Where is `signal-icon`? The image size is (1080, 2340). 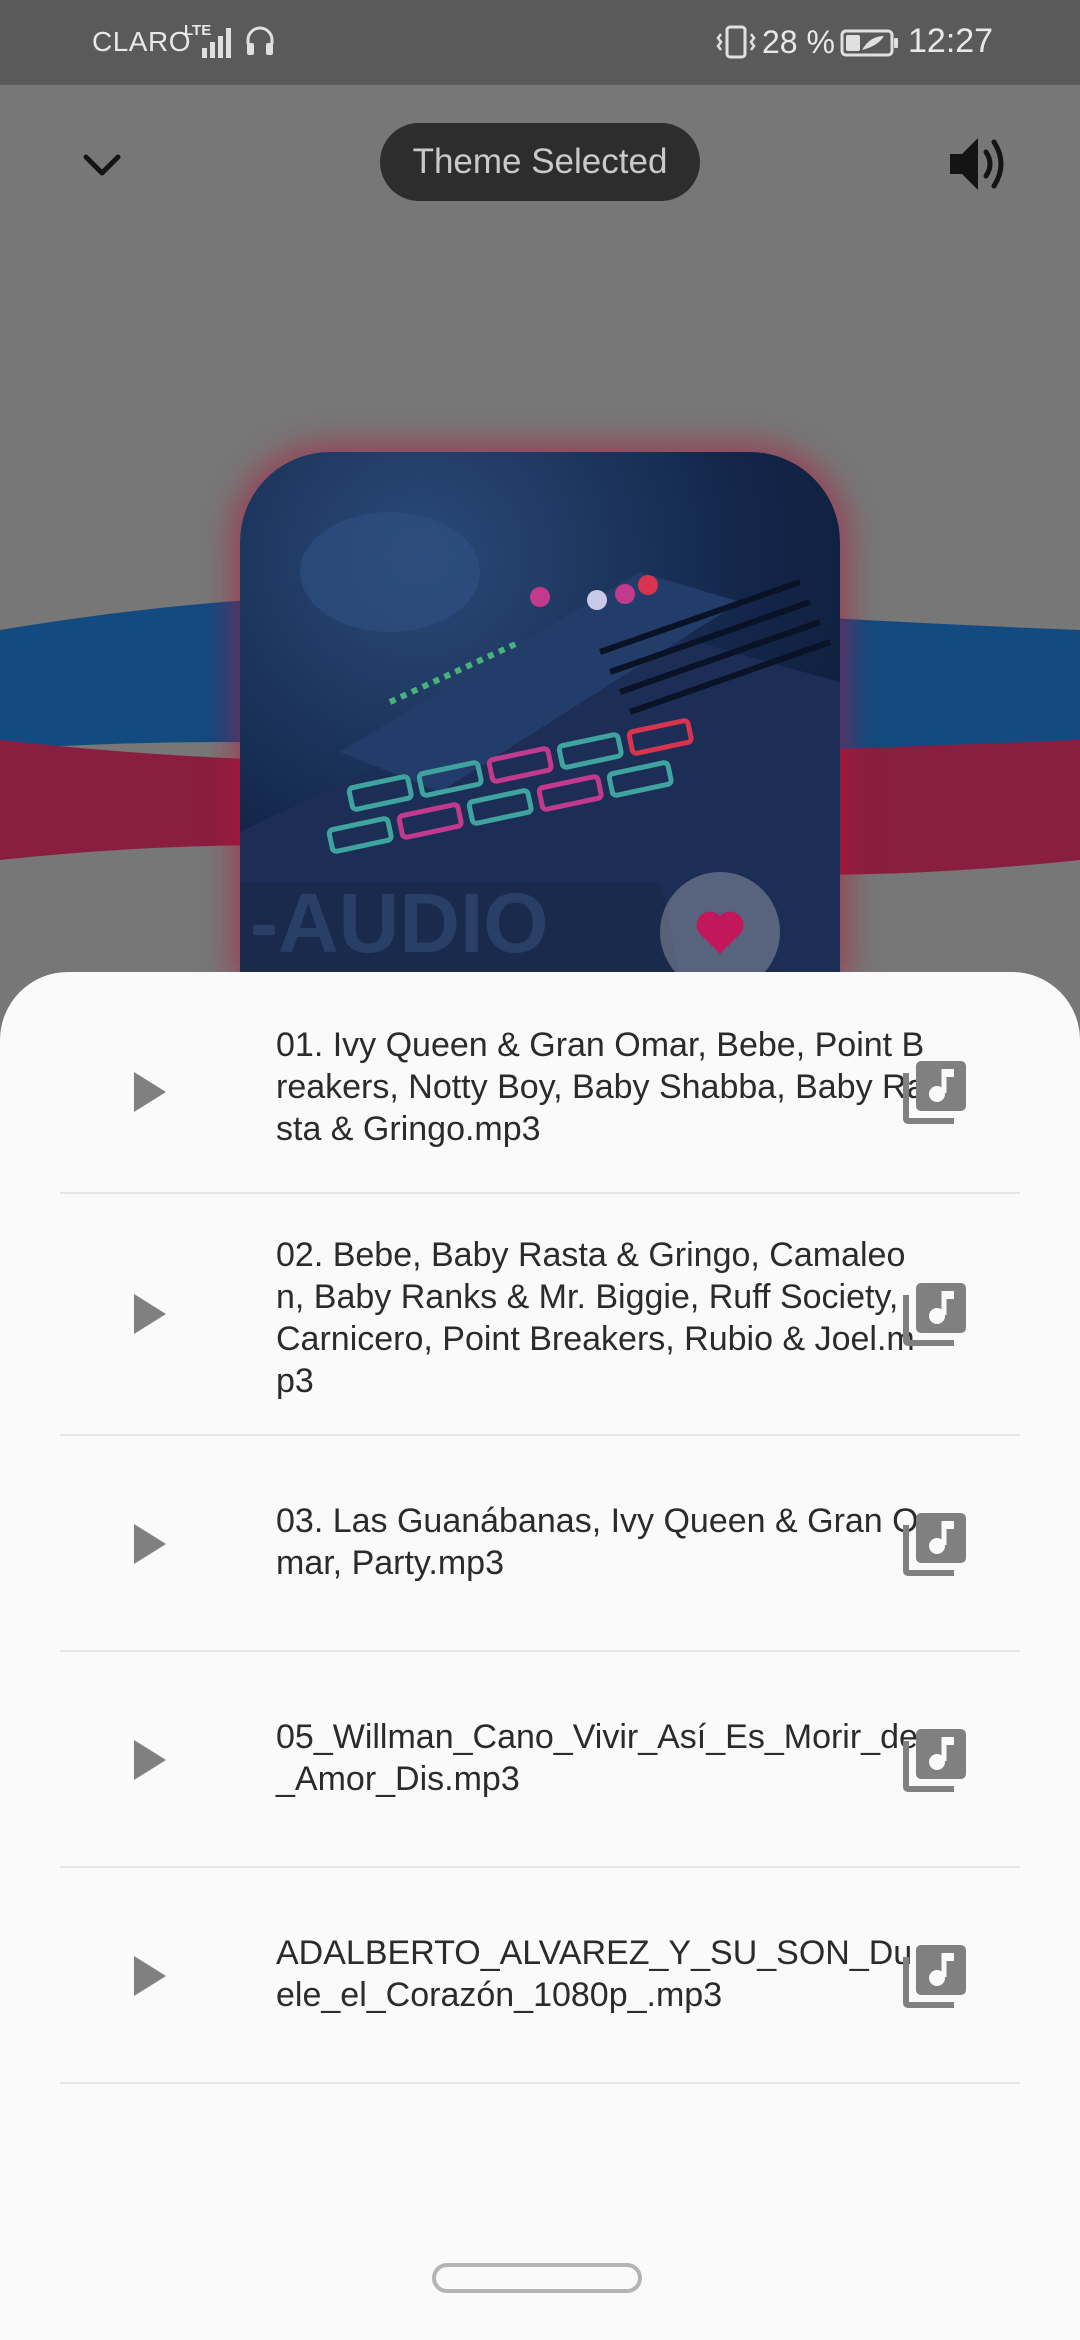
signal-icon is located at coordinates (216, 43).